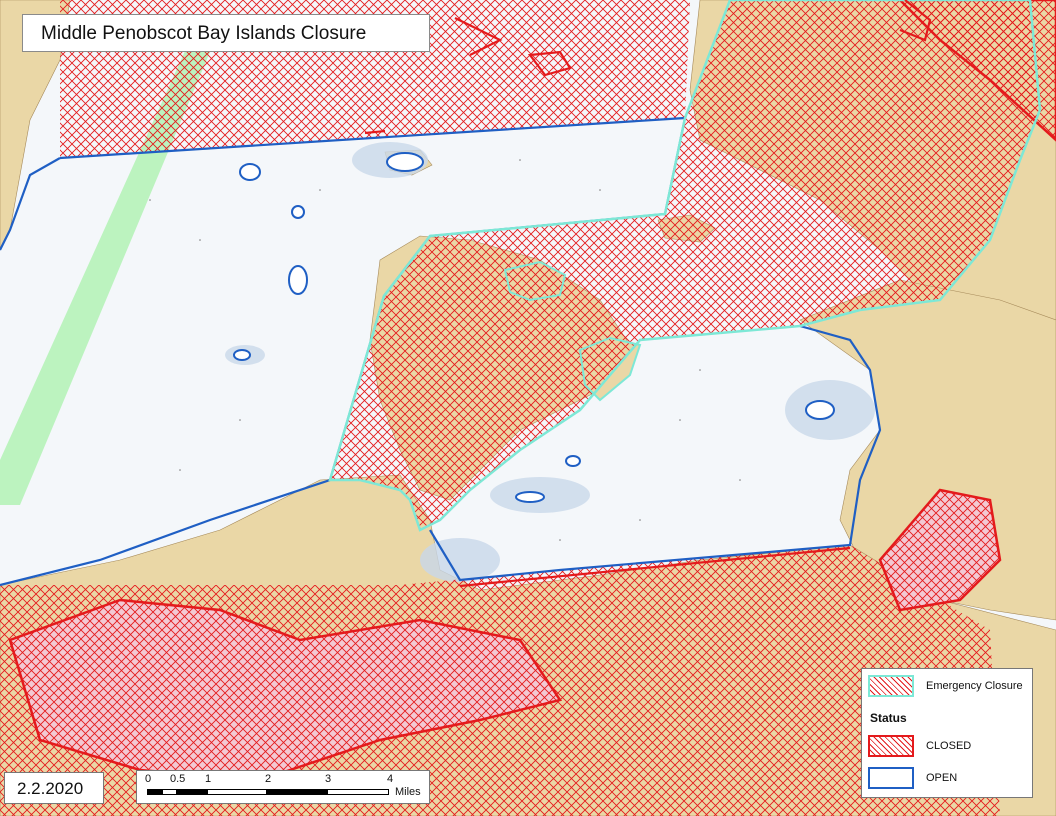 This screenshot has height=816, width=1056. What do you see at coordinates (148, 779) in the screenshot?
I see `scale-tick: 0` at bounding box center [148, 779].